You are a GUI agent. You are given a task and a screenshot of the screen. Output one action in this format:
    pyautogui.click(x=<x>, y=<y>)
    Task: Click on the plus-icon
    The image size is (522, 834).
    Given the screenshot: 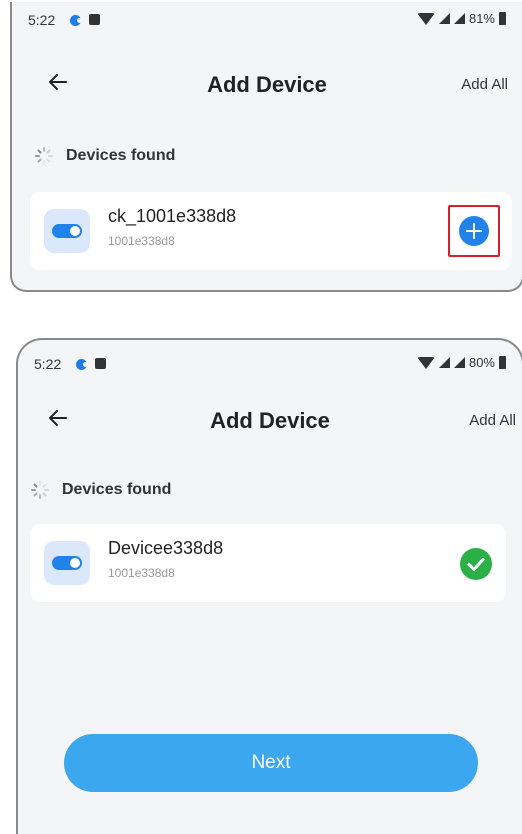 What is the action you would take?
    pyautogui.click(x=474, y=231)
    